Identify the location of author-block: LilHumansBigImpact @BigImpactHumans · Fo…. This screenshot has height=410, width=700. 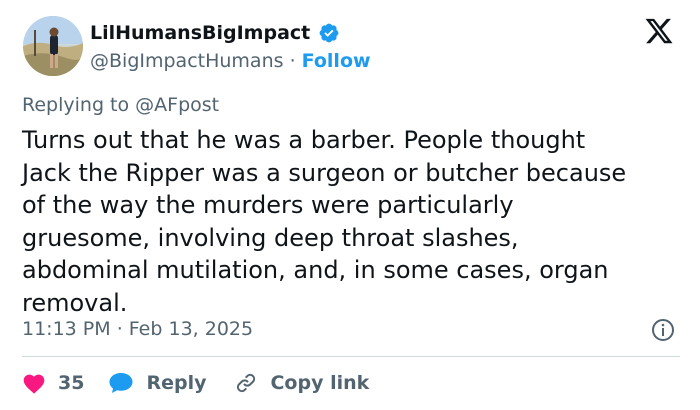
(230, 47).